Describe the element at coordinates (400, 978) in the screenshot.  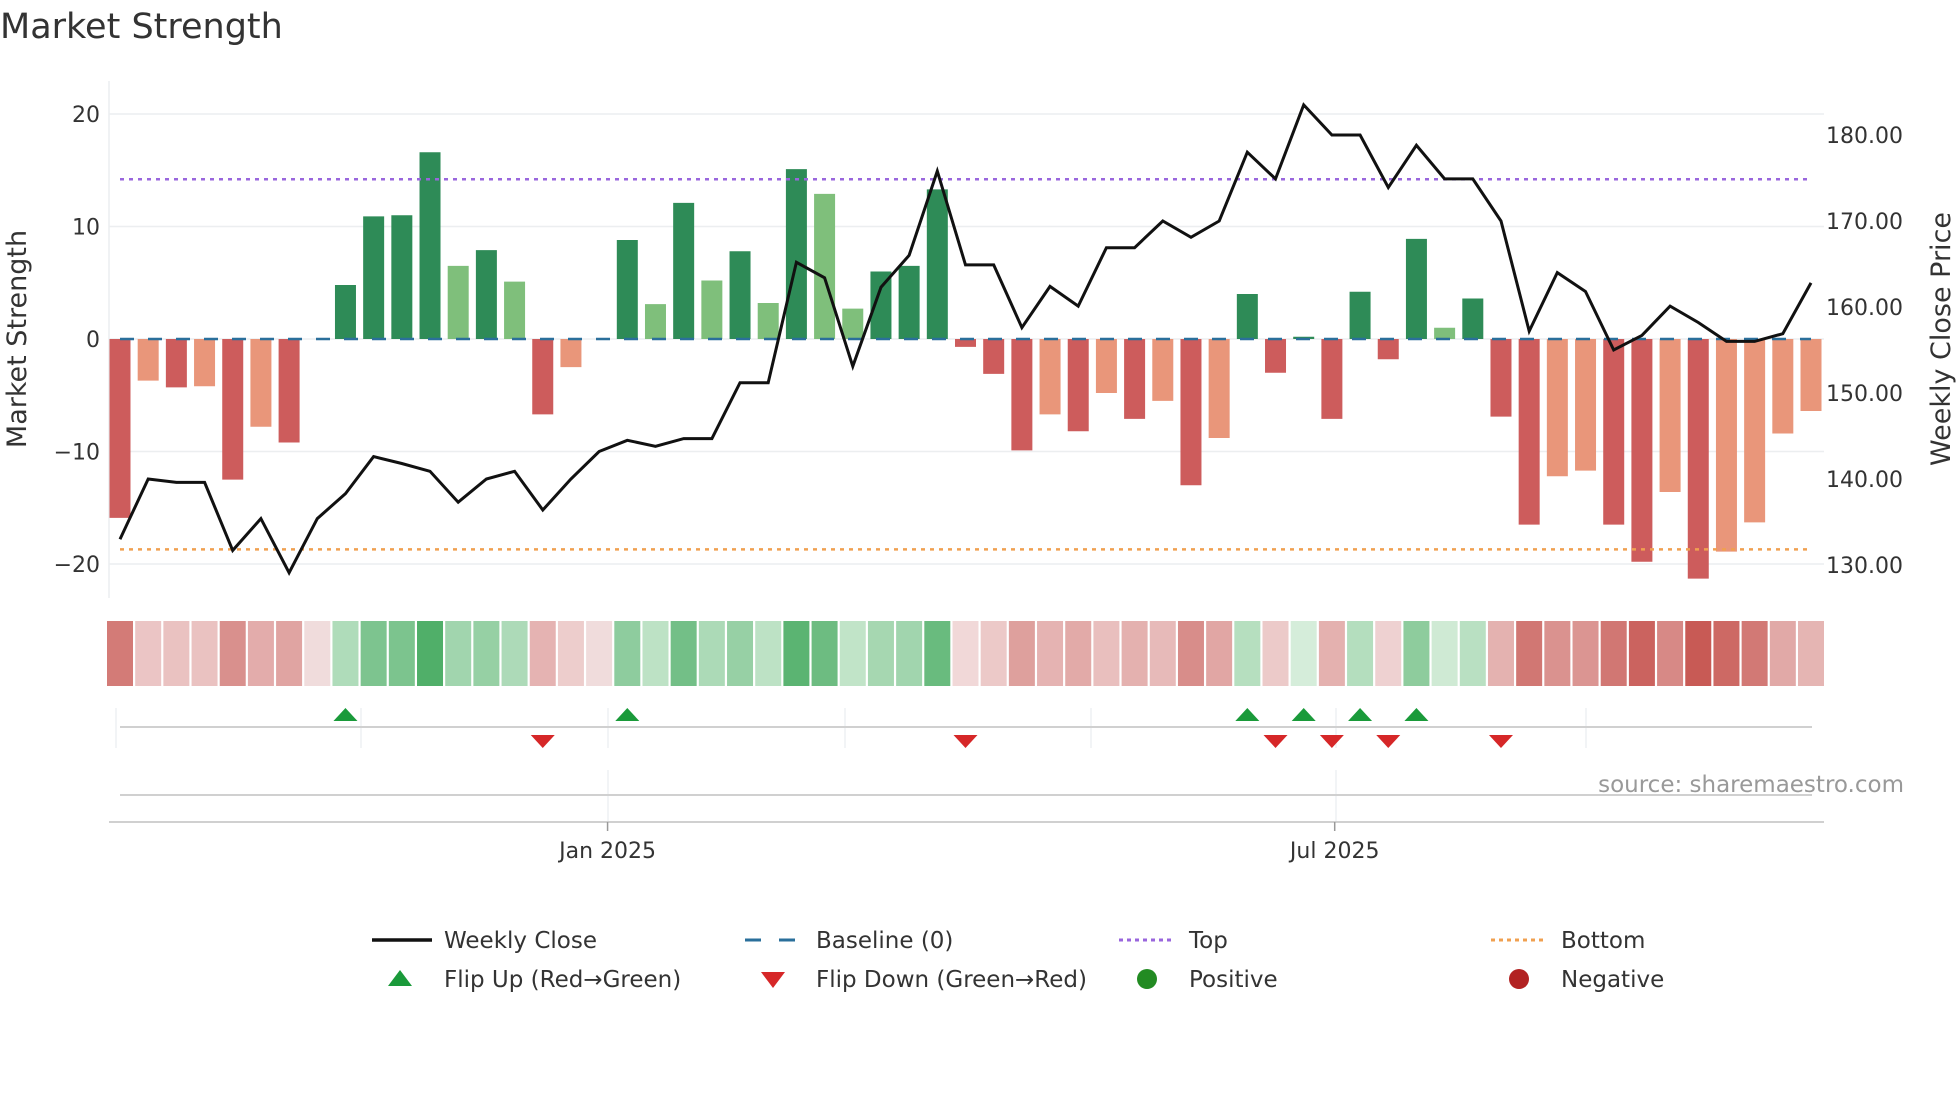
I see `legend-triangle-up-icon` at that location.